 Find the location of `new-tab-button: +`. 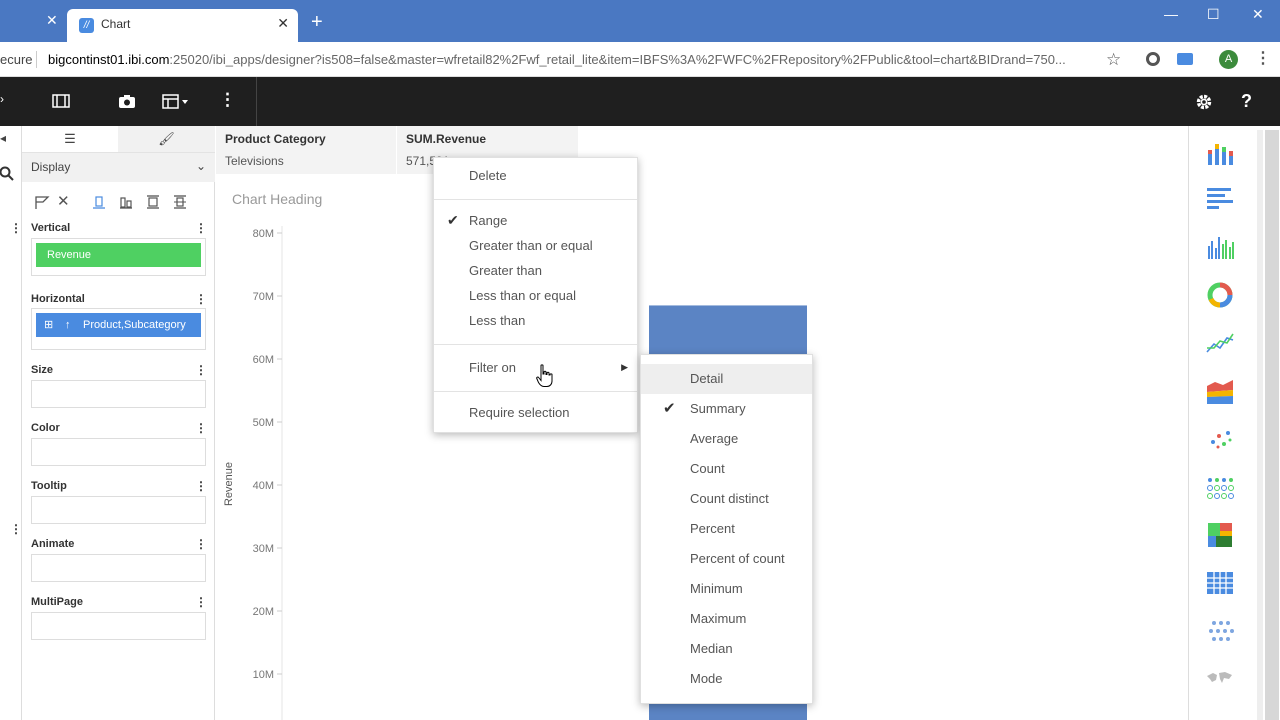

new-tab-button: + is located at coordinates (317, 22).